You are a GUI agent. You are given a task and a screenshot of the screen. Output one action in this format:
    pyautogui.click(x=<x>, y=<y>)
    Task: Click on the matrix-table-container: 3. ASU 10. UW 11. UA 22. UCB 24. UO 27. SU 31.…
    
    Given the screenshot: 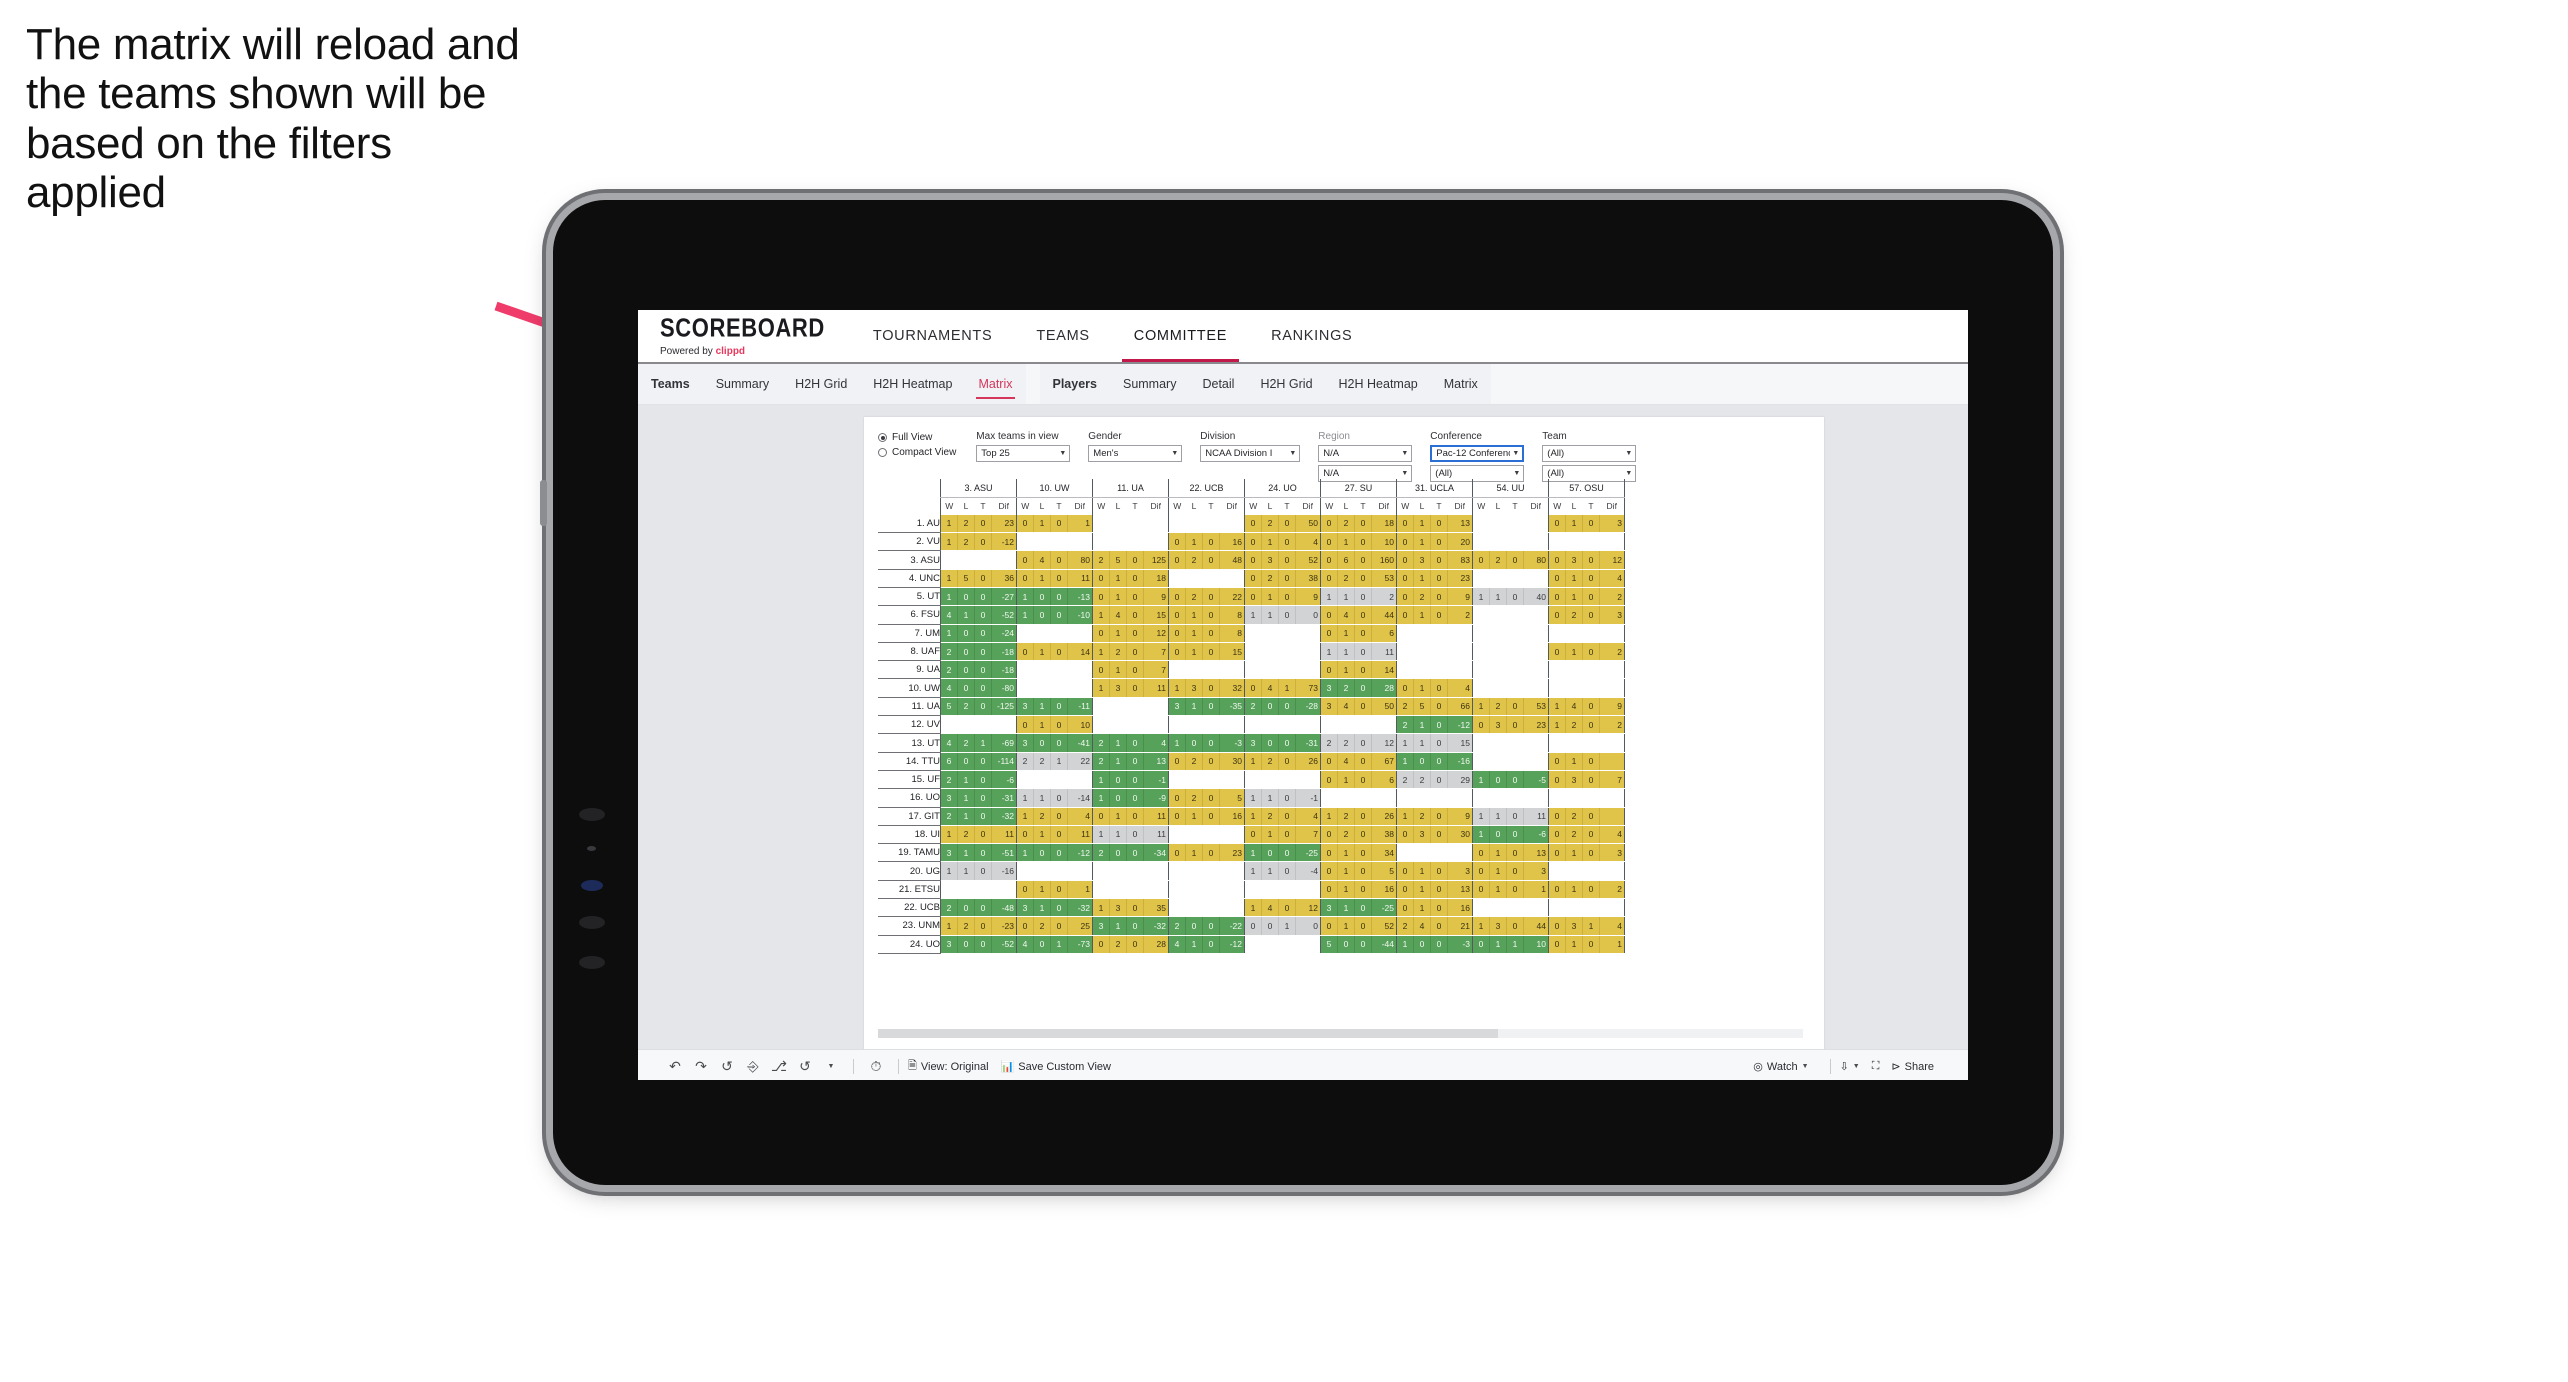 What is the action you would take?
    pyautogui.click(x=1342, y=751)
    